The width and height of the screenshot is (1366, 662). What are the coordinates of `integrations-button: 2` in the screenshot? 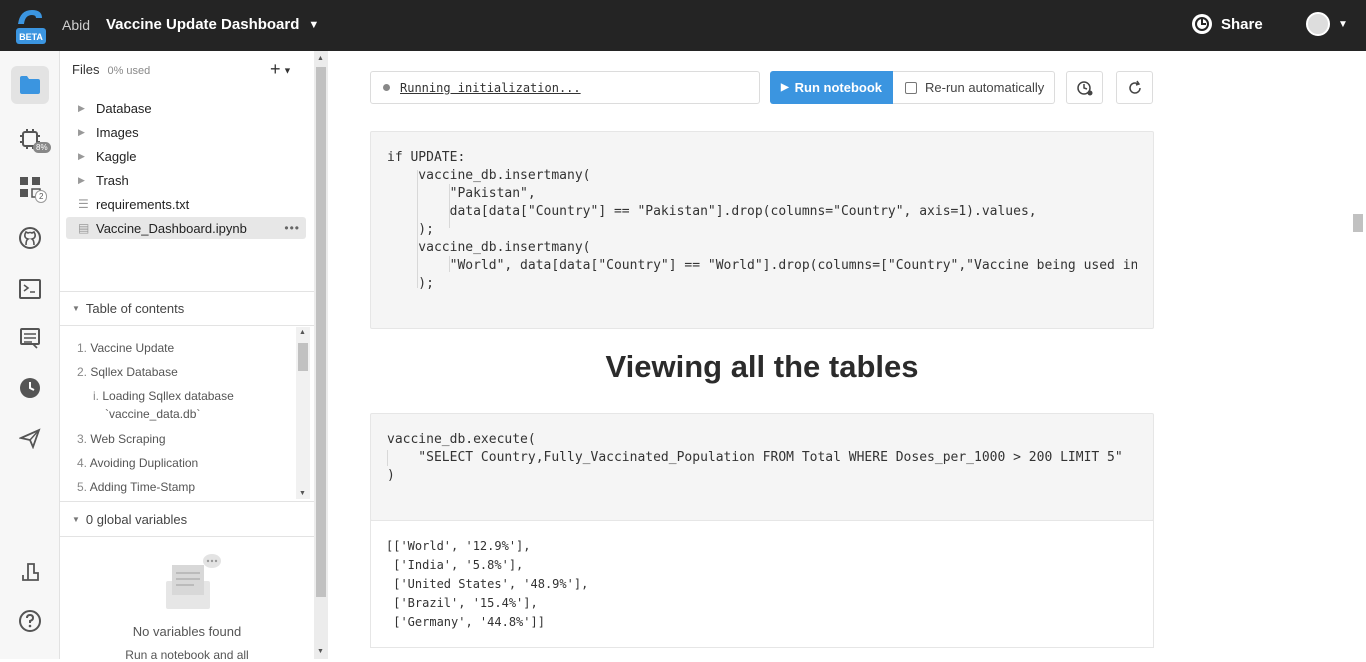 It's located at (30, 187).